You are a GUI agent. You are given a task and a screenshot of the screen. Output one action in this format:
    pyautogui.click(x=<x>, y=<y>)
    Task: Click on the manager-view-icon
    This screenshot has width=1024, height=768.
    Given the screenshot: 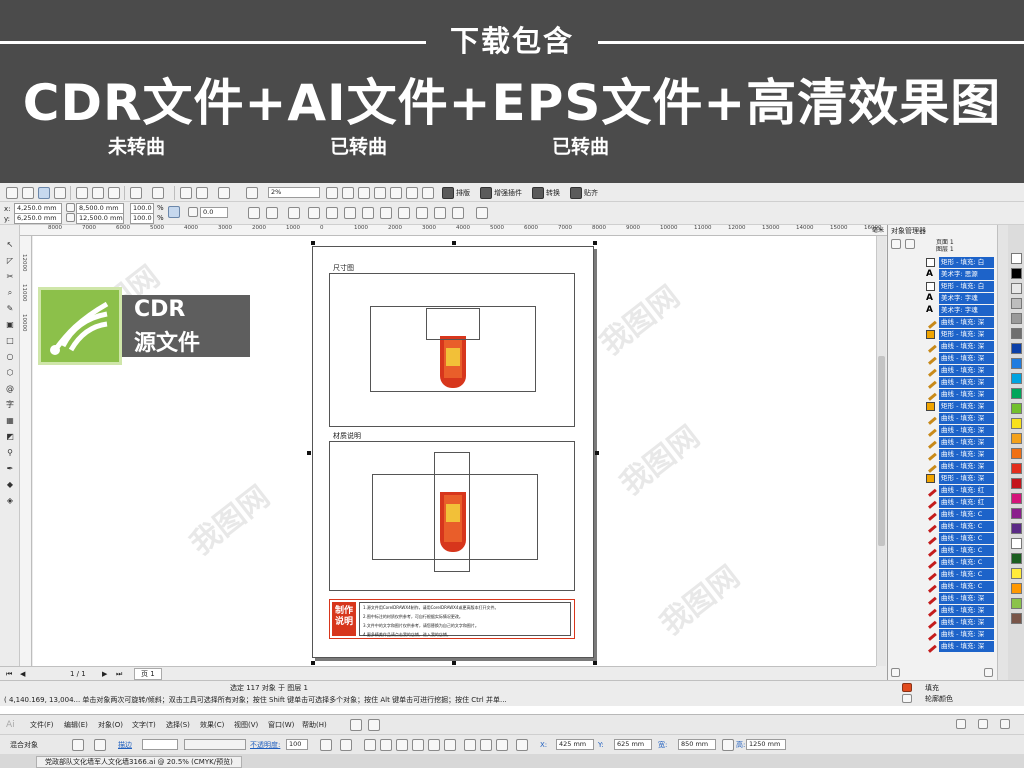 What is the action you would take?
    pyautogui.click(x=896, y=244)
    